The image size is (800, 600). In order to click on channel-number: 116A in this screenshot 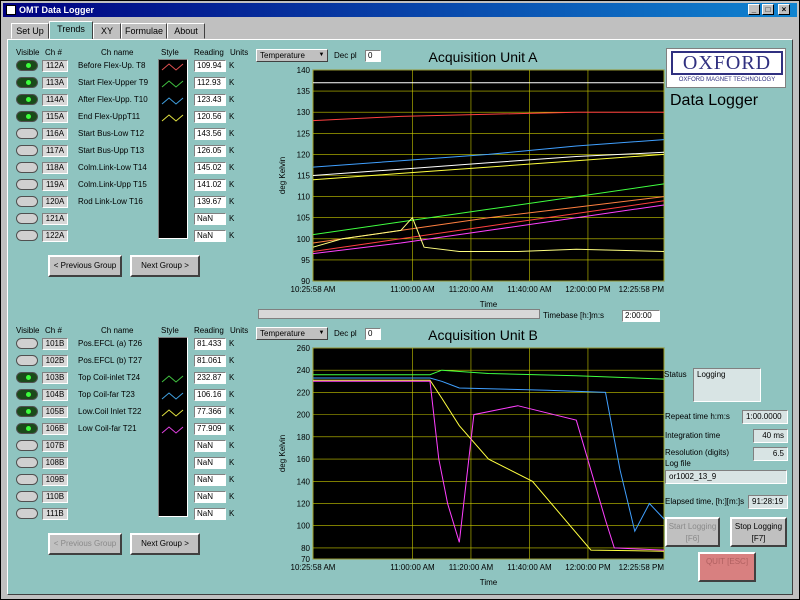, I will do `click(55, 134)`.